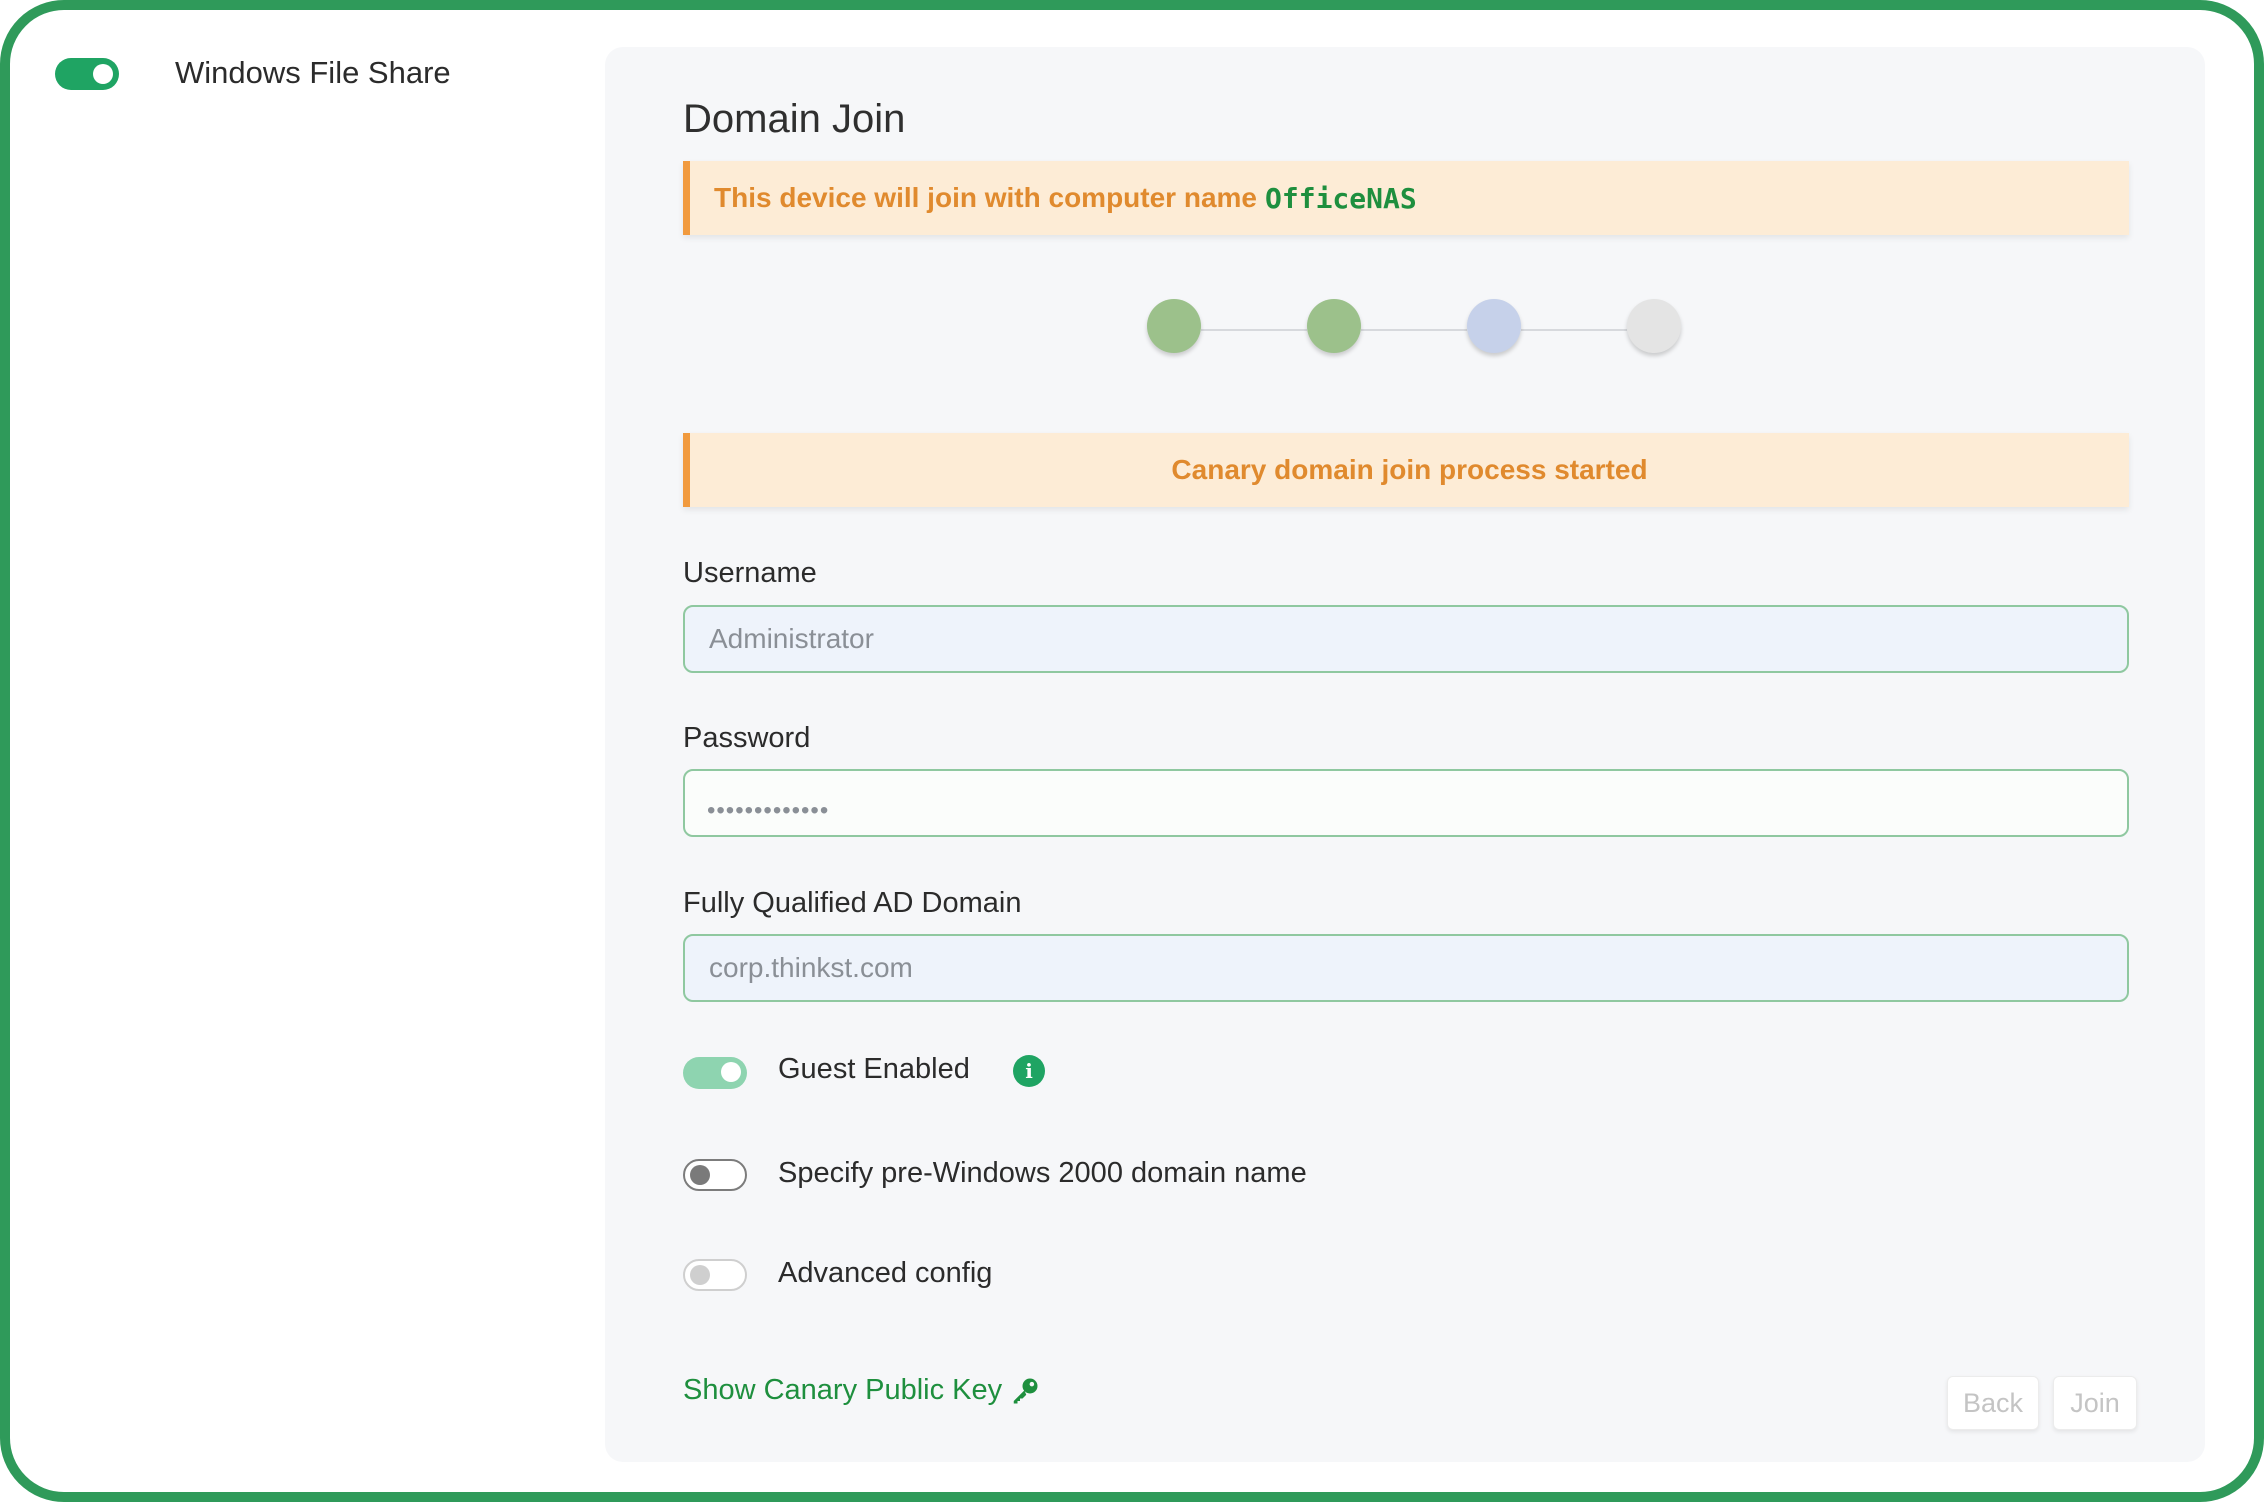  What do you see at coordinates (1025, 1390) in the screenshot?
I see `key-icon` at bounding box center [1025, 1390].